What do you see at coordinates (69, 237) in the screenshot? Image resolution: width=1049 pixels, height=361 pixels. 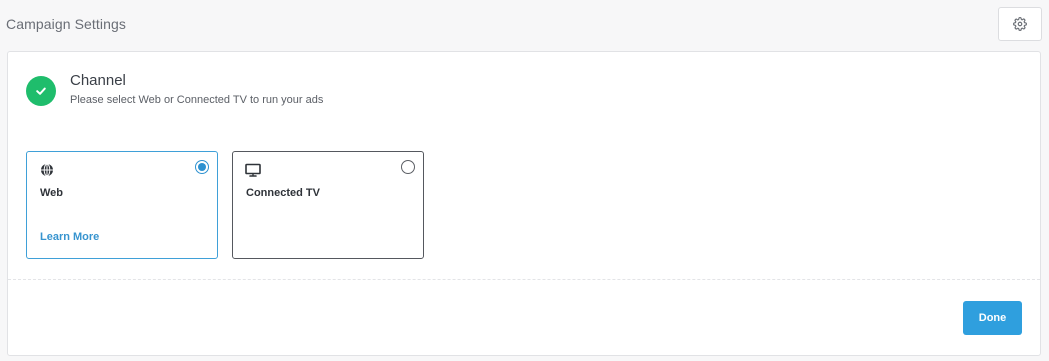 I see `learn-more-link: Learn More` at bounding box center [69, 237].